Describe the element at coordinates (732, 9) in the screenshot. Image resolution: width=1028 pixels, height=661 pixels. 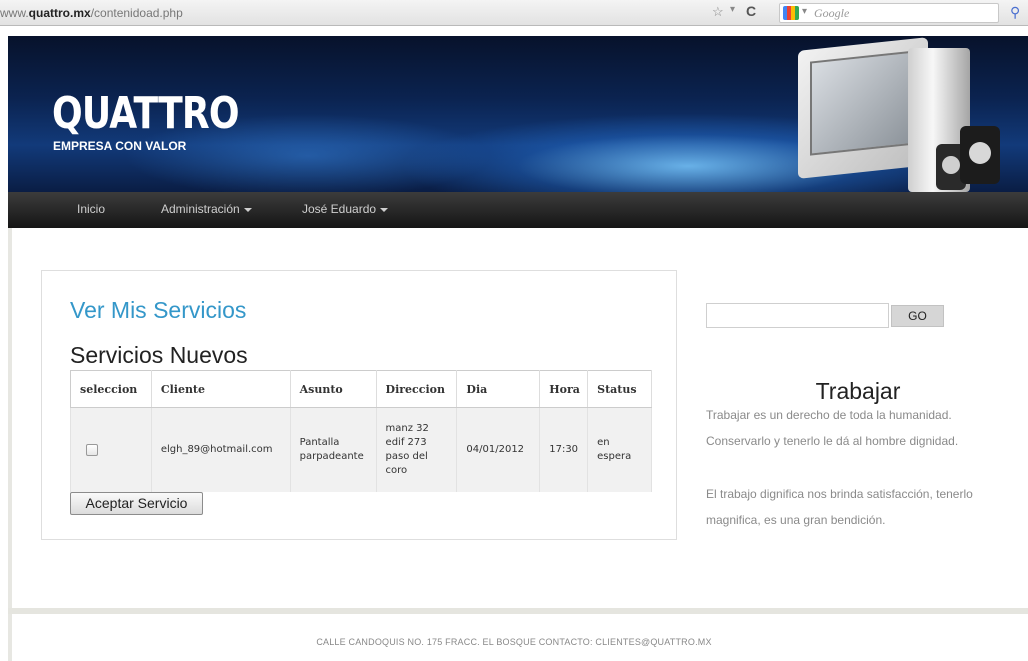
I see `history-dropdown-icon: ▾` at that location.